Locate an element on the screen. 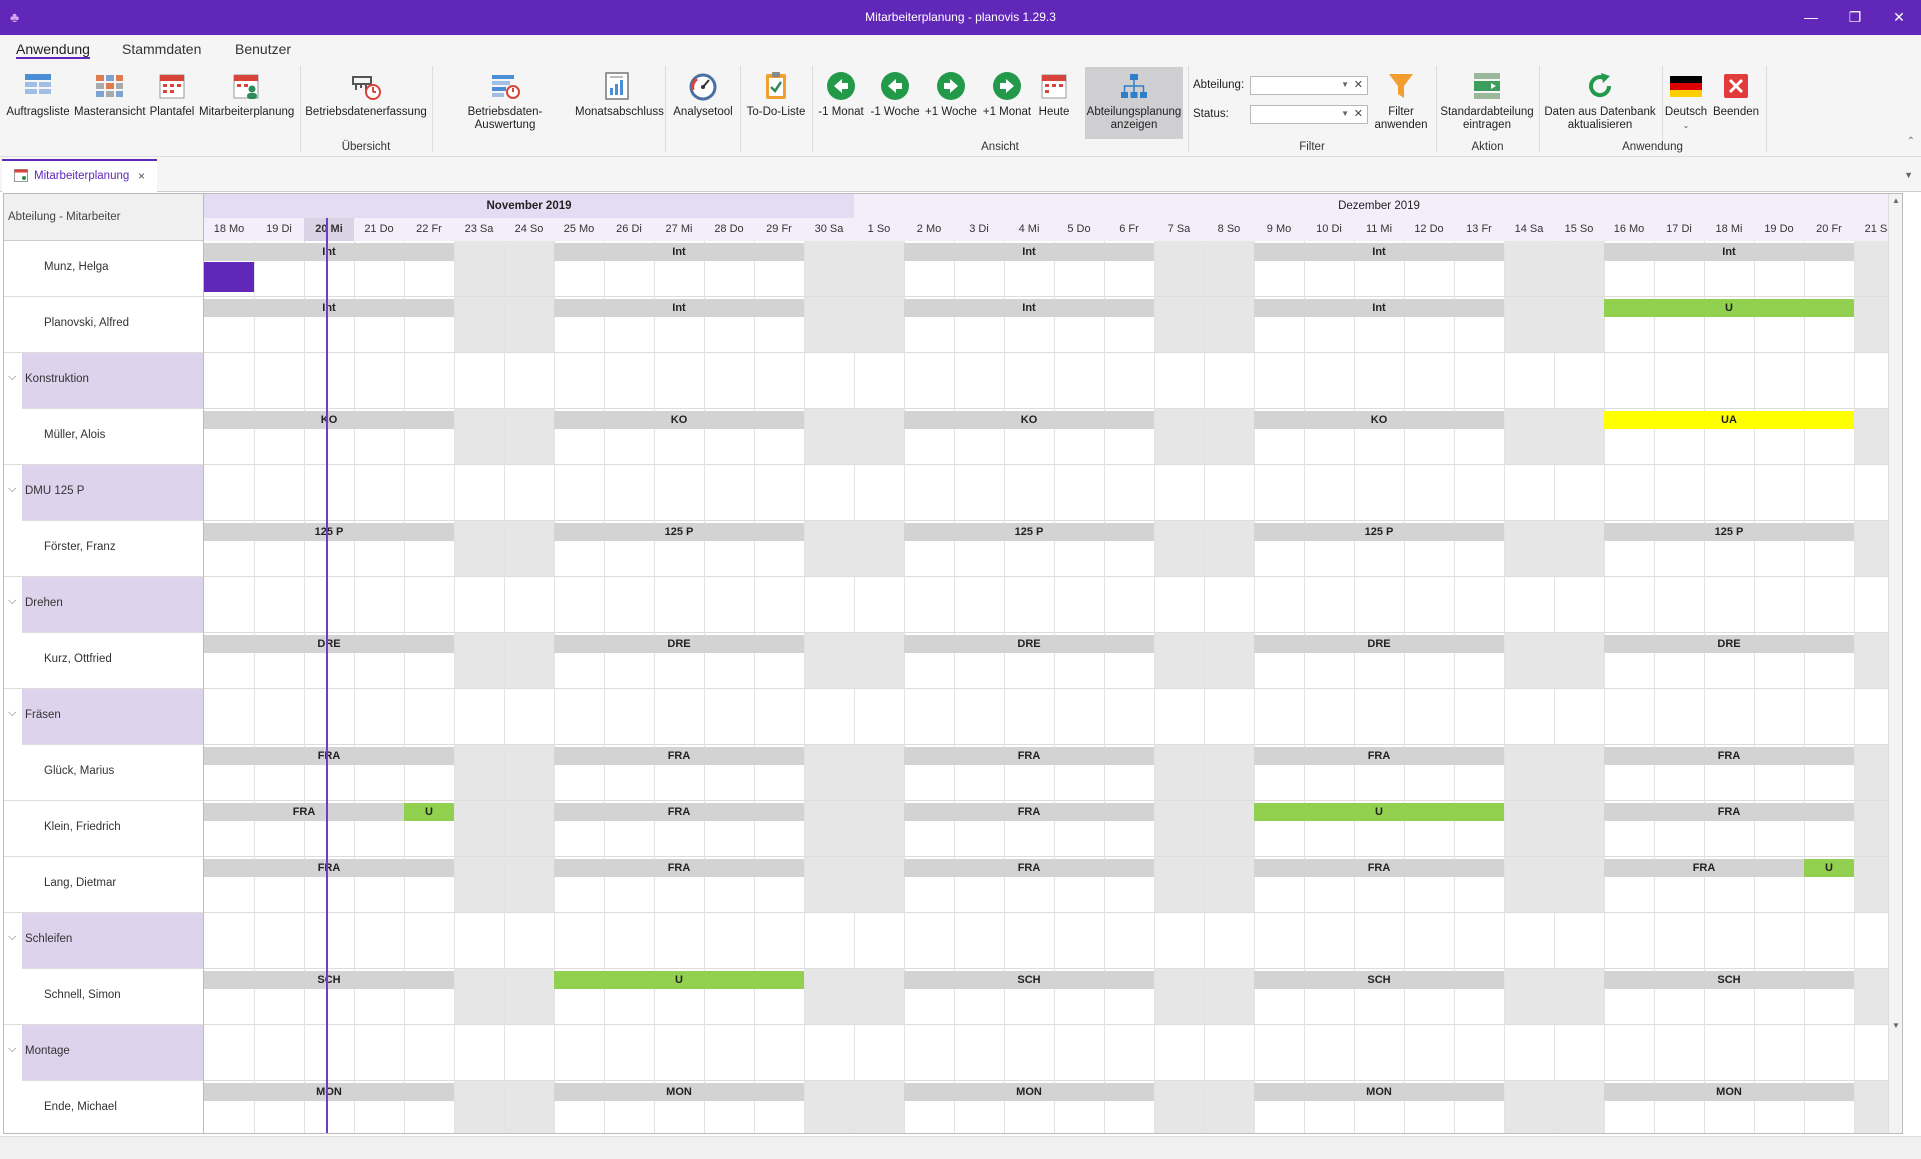  schedule-row: DRE DRE DRE DRE DRE is located at coordinates (1053, 661).